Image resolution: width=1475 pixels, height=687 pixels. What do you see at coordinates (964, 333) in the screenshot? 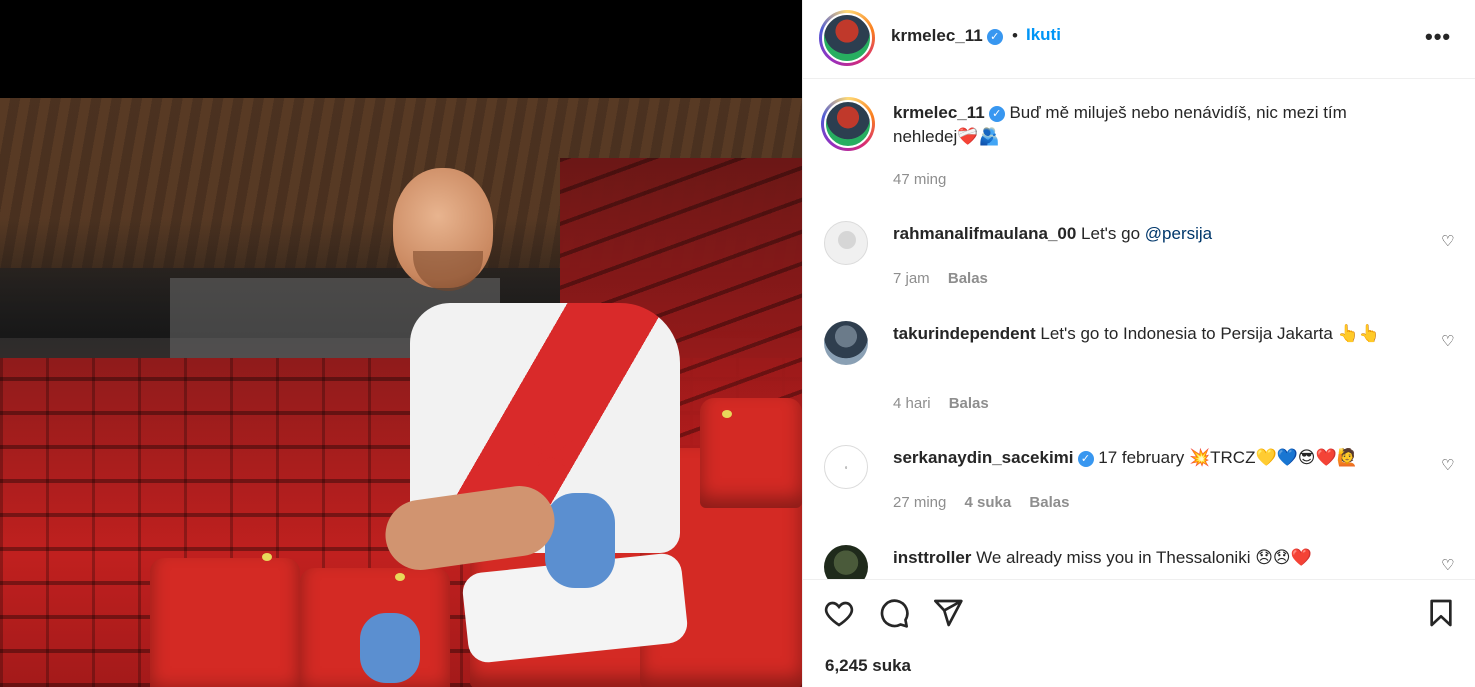
I see `comment-username: takurindependent` at bounding box center [964, 333].